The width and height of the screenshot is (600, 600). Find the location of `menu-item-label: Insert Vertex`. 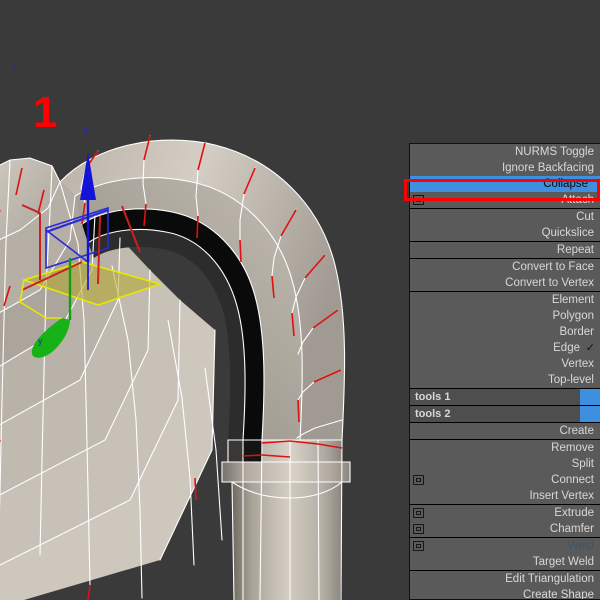

menu-item-label: Insert Vertex is located at coordinates (561, 496).